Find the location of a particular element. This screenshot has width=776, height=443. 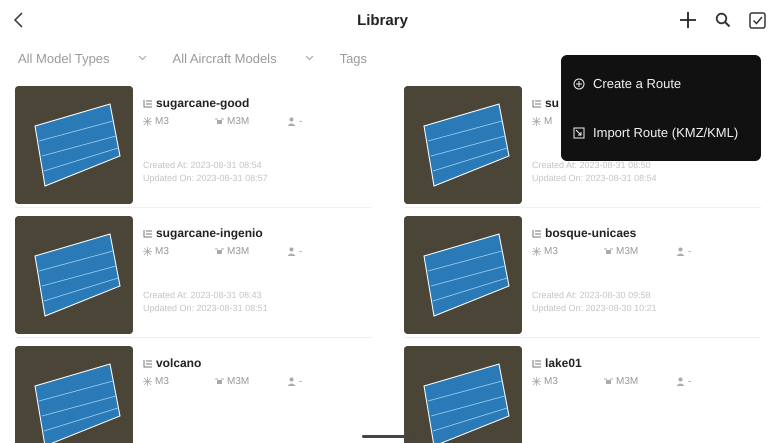

filter-dropdown: Tags is located at coordinates (354, 58).